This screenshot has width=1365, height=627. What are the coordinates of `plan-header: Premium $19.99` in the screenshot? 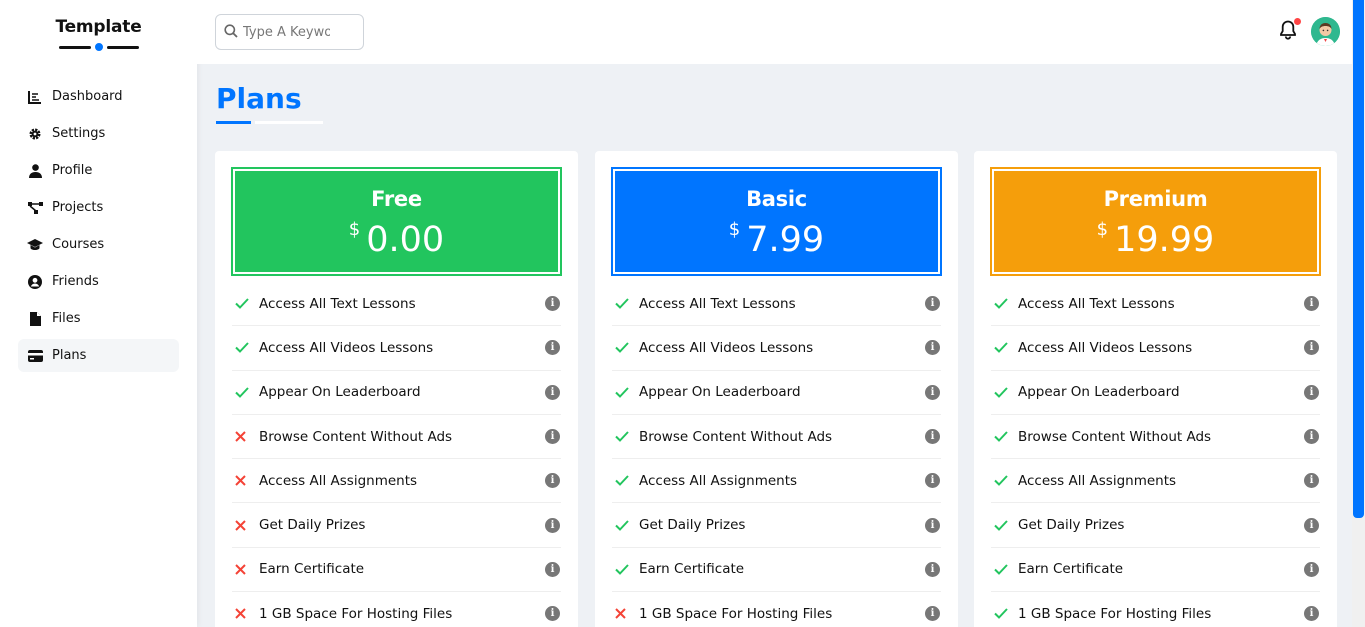 It's located at (1155, 221).